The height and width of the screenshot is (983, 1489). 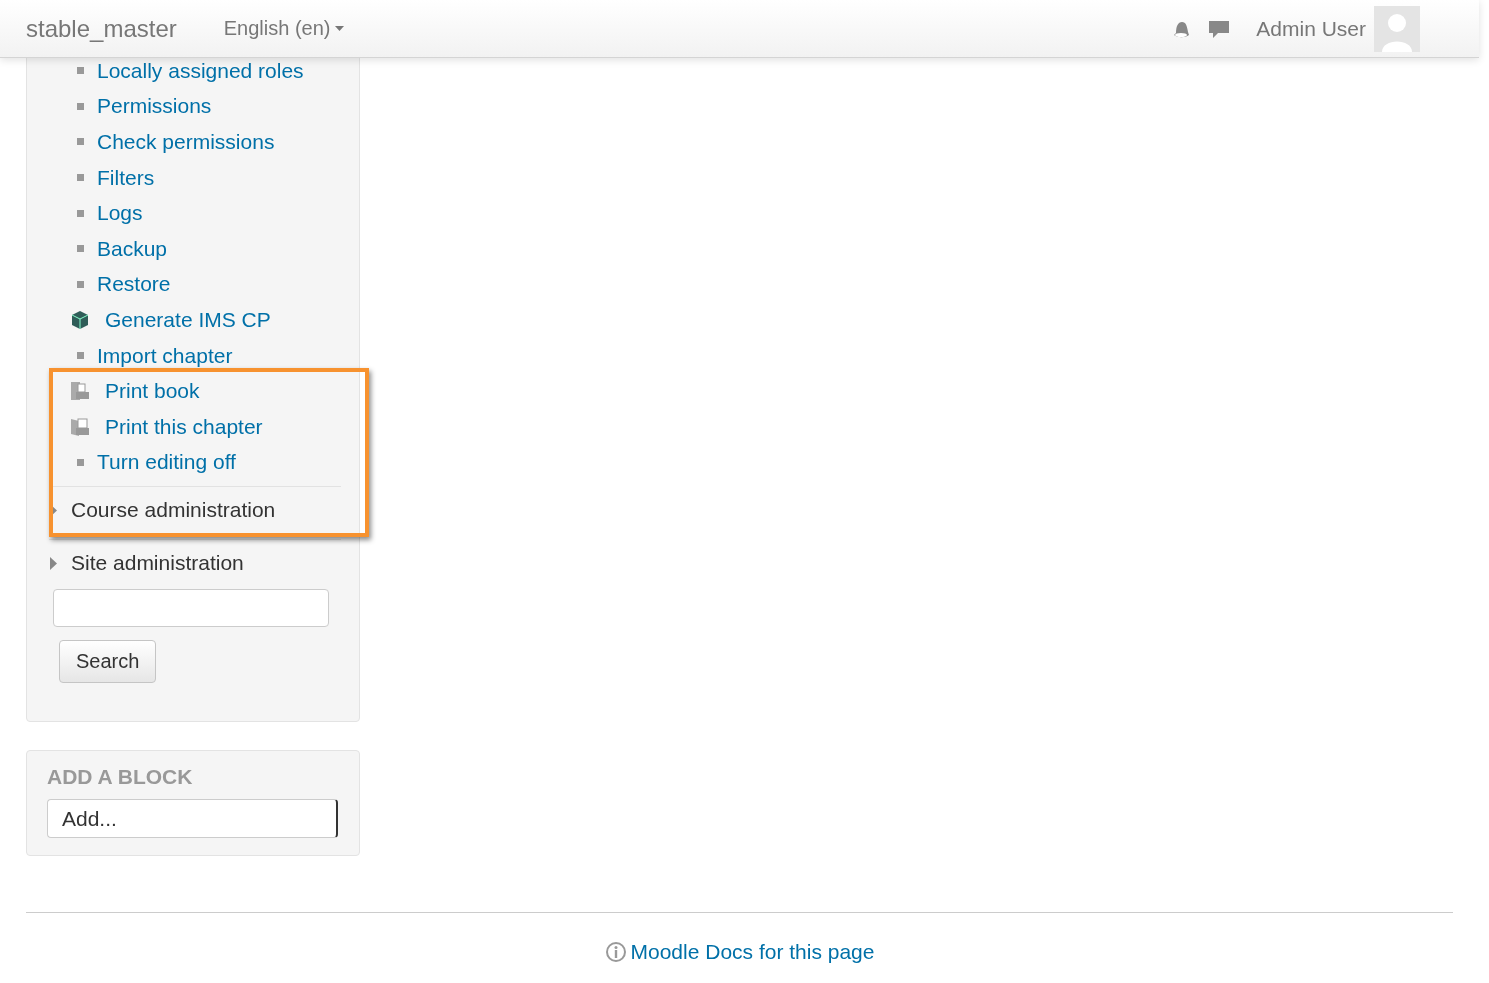 I want to click on docs-link: Moodle Docs for this page, so click(x=752, y=952).